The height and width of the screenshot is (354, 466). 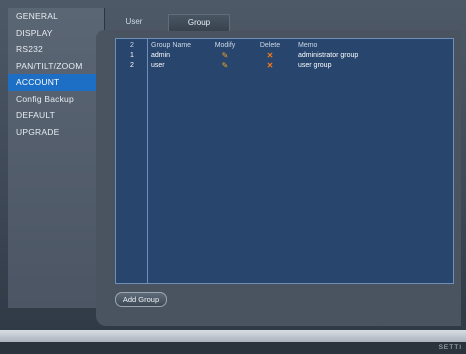 What do you see at coordinates (171, 45) in the screenshot?
I see `header-group-name: Group Name` at bounding box center [171, 45].